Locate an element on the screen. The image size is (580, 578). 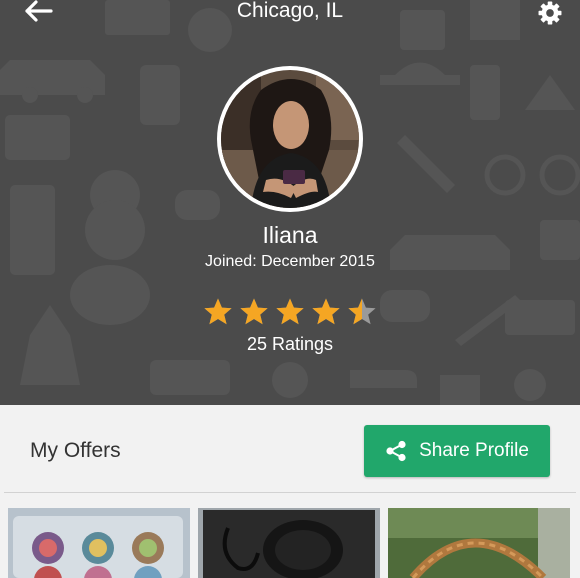
share-profile-label: Share Profile is located at coordinates (474, 450).